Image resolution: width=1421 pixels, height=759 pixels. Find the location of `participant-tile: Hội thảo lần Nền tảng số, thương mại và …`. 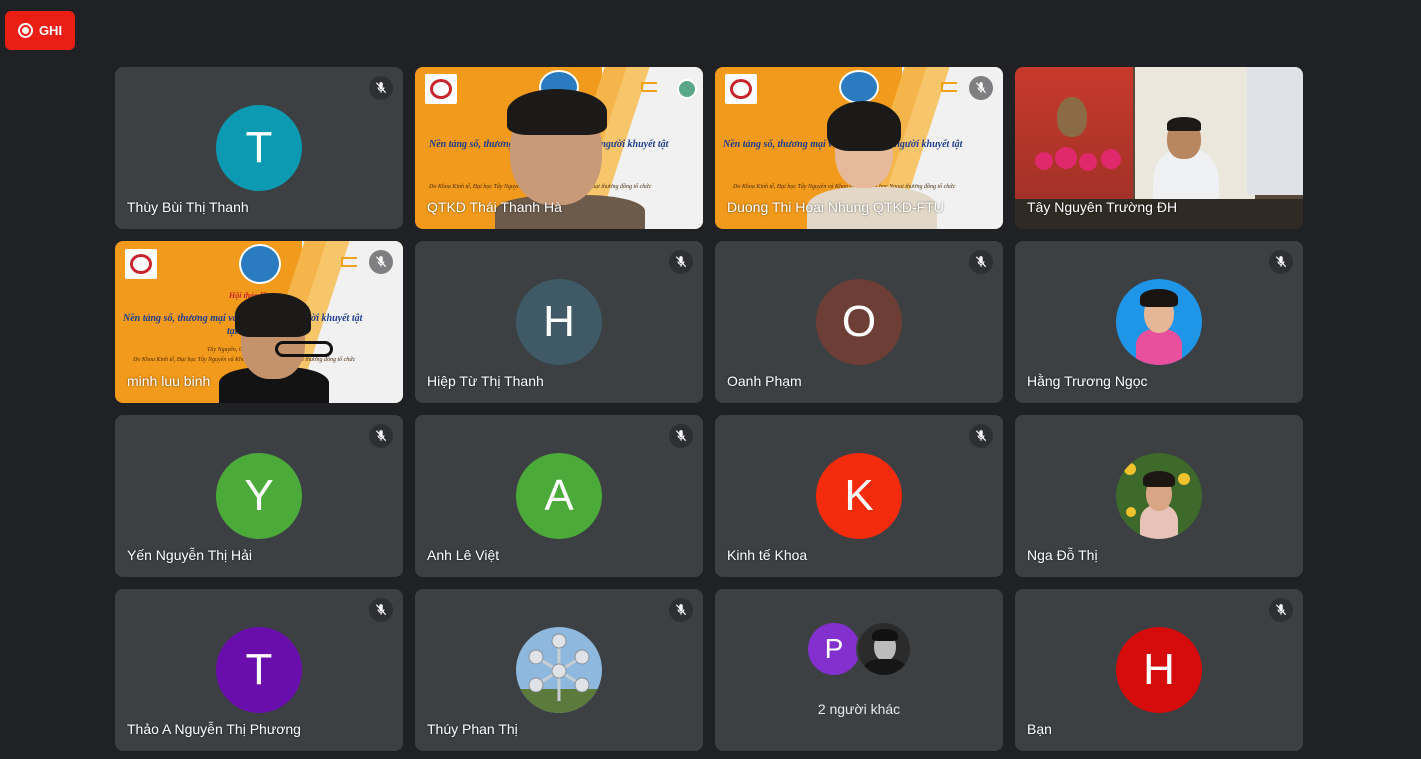

participant-tile: Hội thảo lần Nền tảng số, thương mại và … is located at coordinates (259, 322).